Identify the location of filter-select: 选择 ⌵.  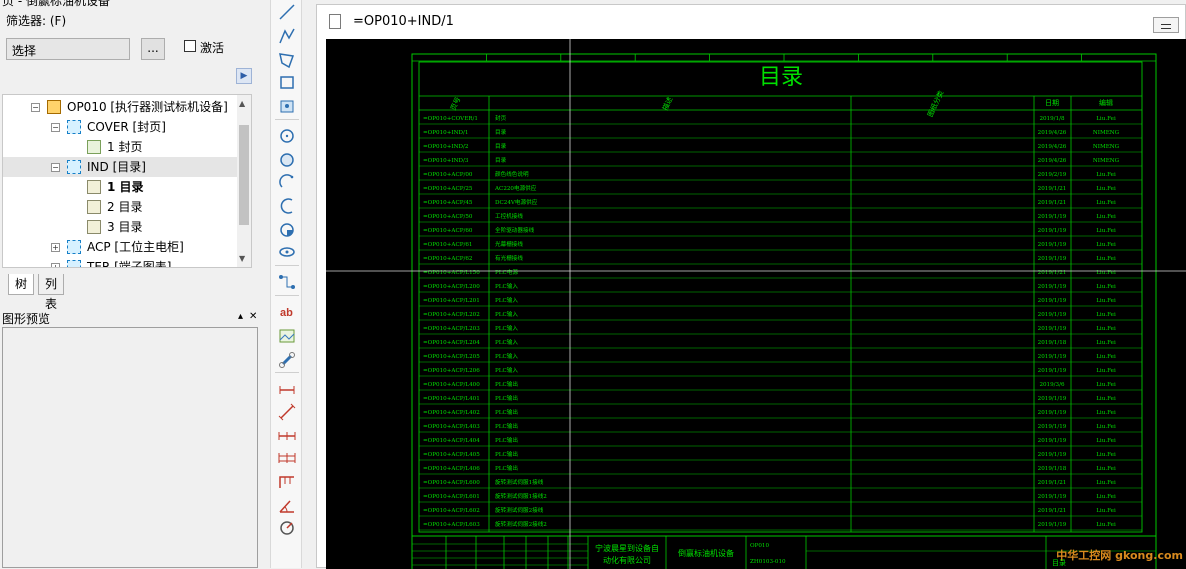
(68, 49).